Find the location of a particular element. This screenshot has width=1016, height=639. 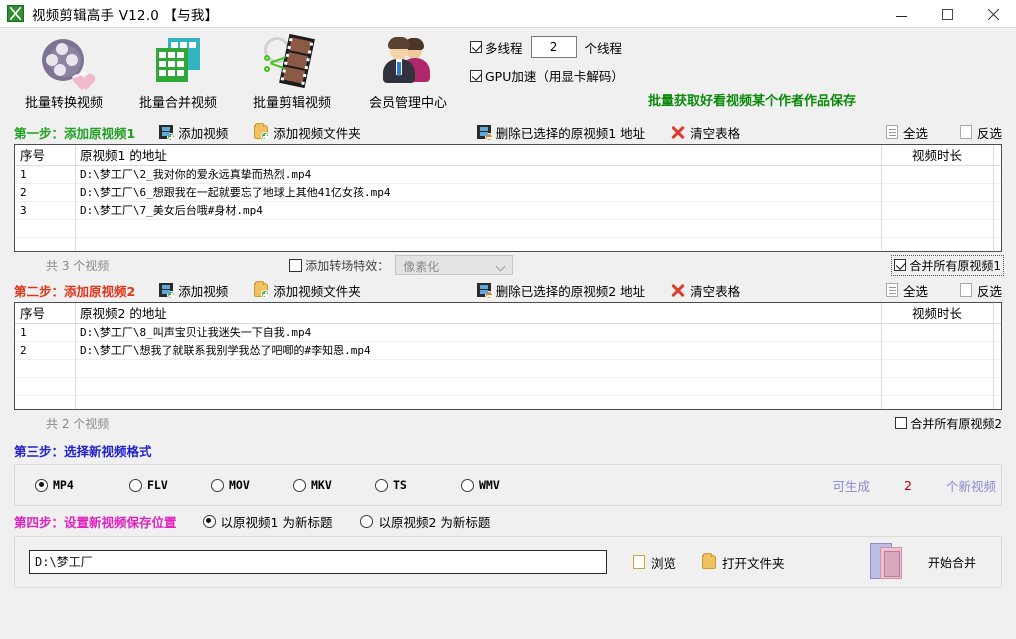

step1-invert-select-label: 反选 is located at coordinates (989, 133).